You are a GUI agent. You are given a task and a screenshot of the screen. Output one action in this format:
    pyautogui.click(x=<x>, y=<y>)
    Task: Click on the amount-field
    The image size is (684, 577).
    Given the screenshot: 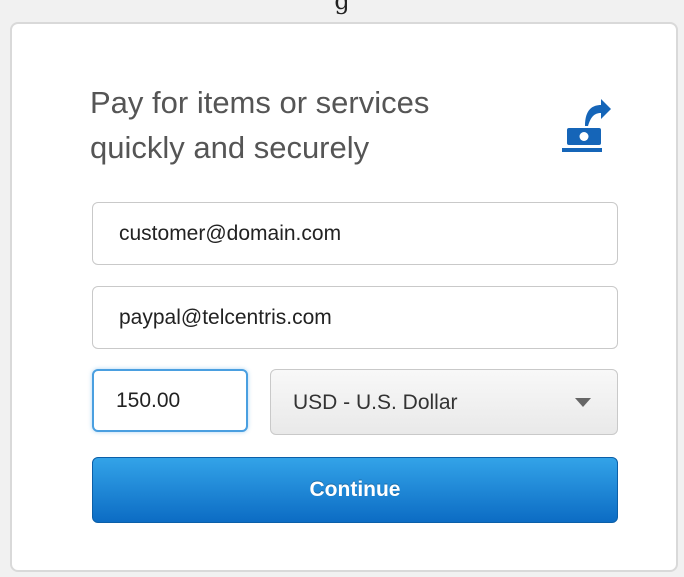 What is the action you would take?
    pyautogui.click(x=170, y=400)
    